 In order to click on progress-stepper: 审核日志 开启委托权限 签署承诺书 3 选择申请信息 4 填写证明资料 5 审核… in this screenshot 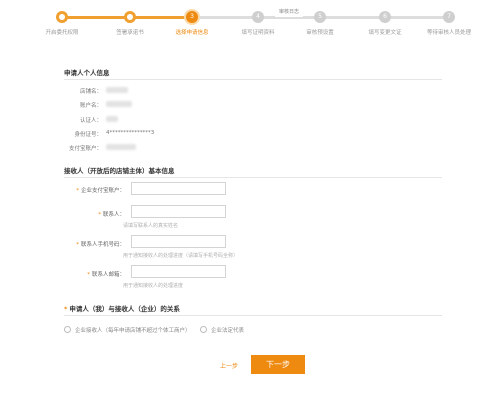, I will do `click(250, 23)`.